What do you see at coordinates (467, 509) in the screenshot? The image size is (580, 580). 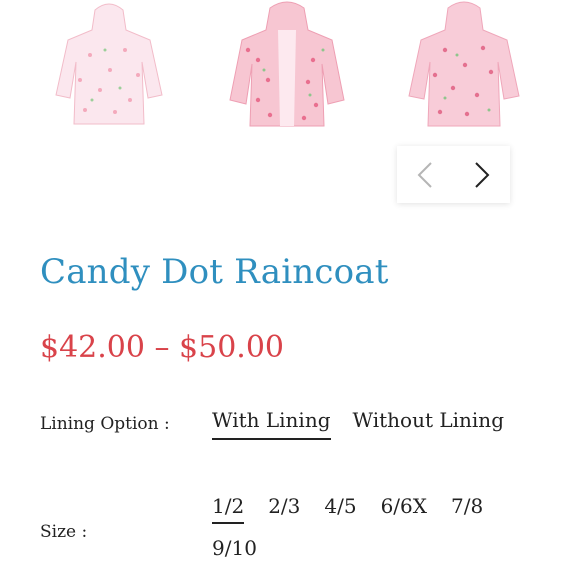 I see `size-option-7-8: 7/8` at bounding box center [467, 509].